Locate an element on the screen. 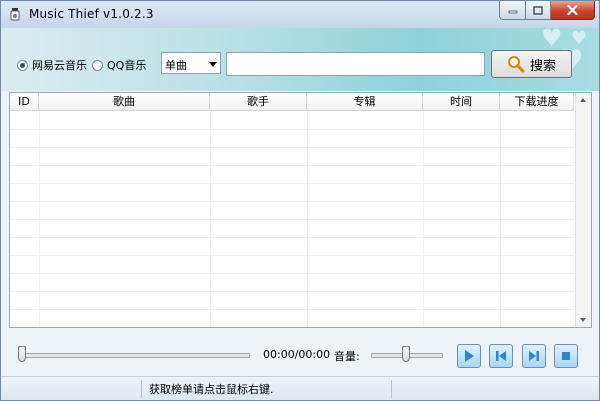 This screenshot has width=600, height=401. next-button is located at coordinates (534, 356).